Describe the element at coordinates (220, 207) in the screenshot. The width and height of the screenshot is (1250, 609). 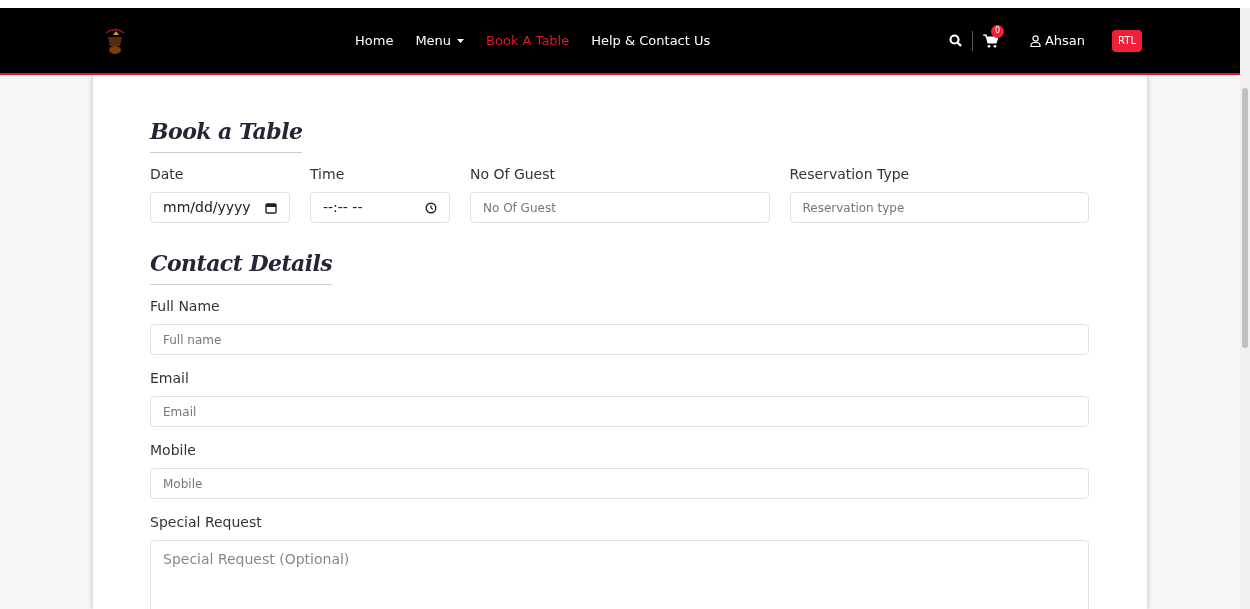
I see `date-field: mm/dd/yyyy` at that location.